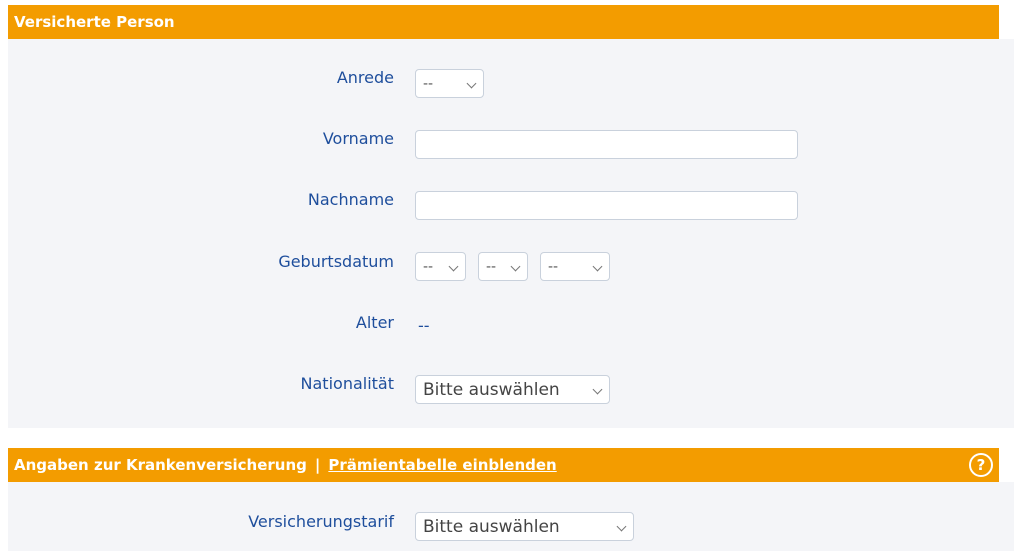 This screenshot has width=1024, height=551. I want to click on help-icon: ?, so click(981, 465).